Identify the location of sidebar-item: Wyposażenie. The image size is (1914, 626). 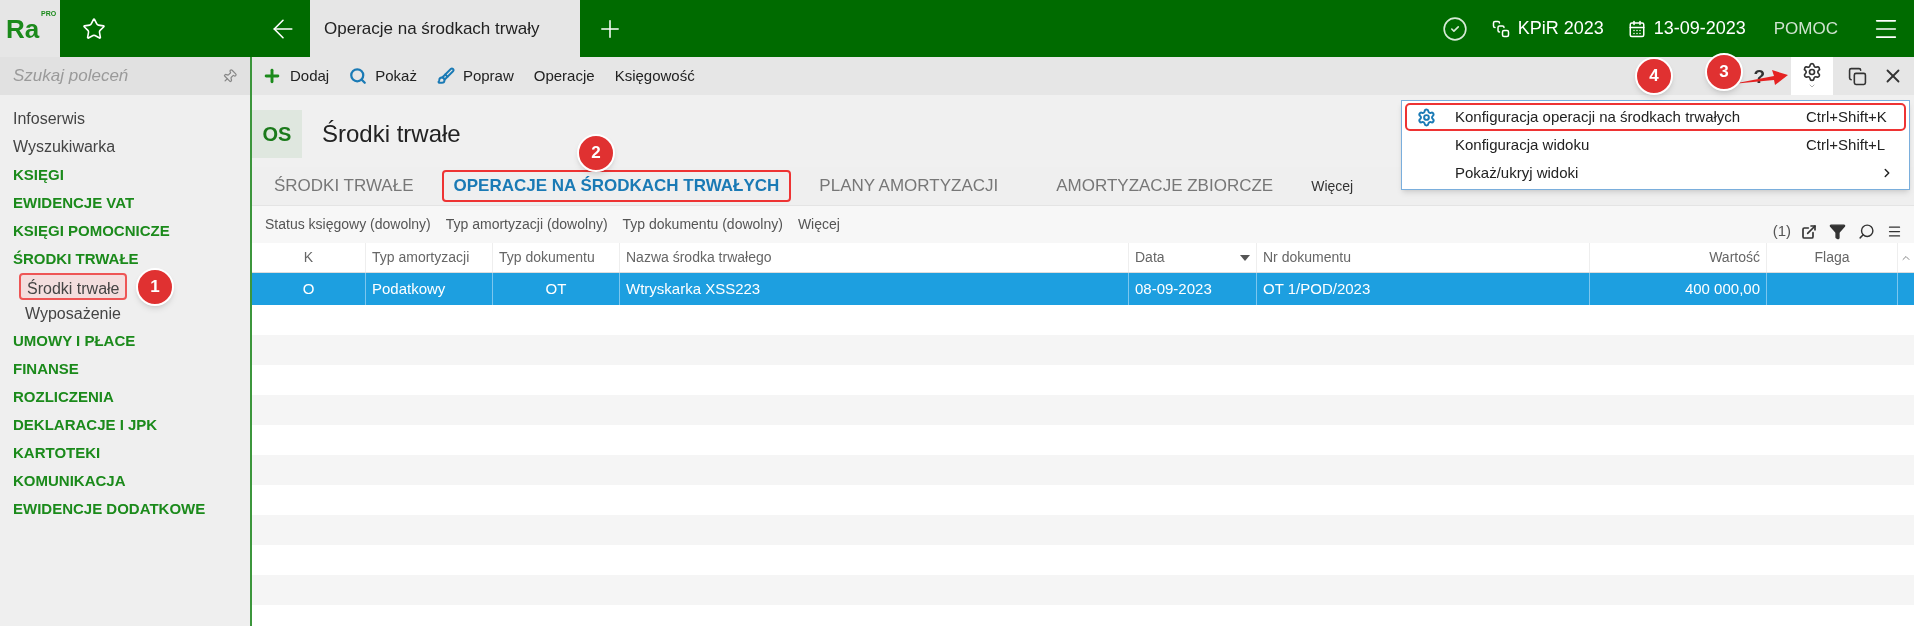
(73, 313).